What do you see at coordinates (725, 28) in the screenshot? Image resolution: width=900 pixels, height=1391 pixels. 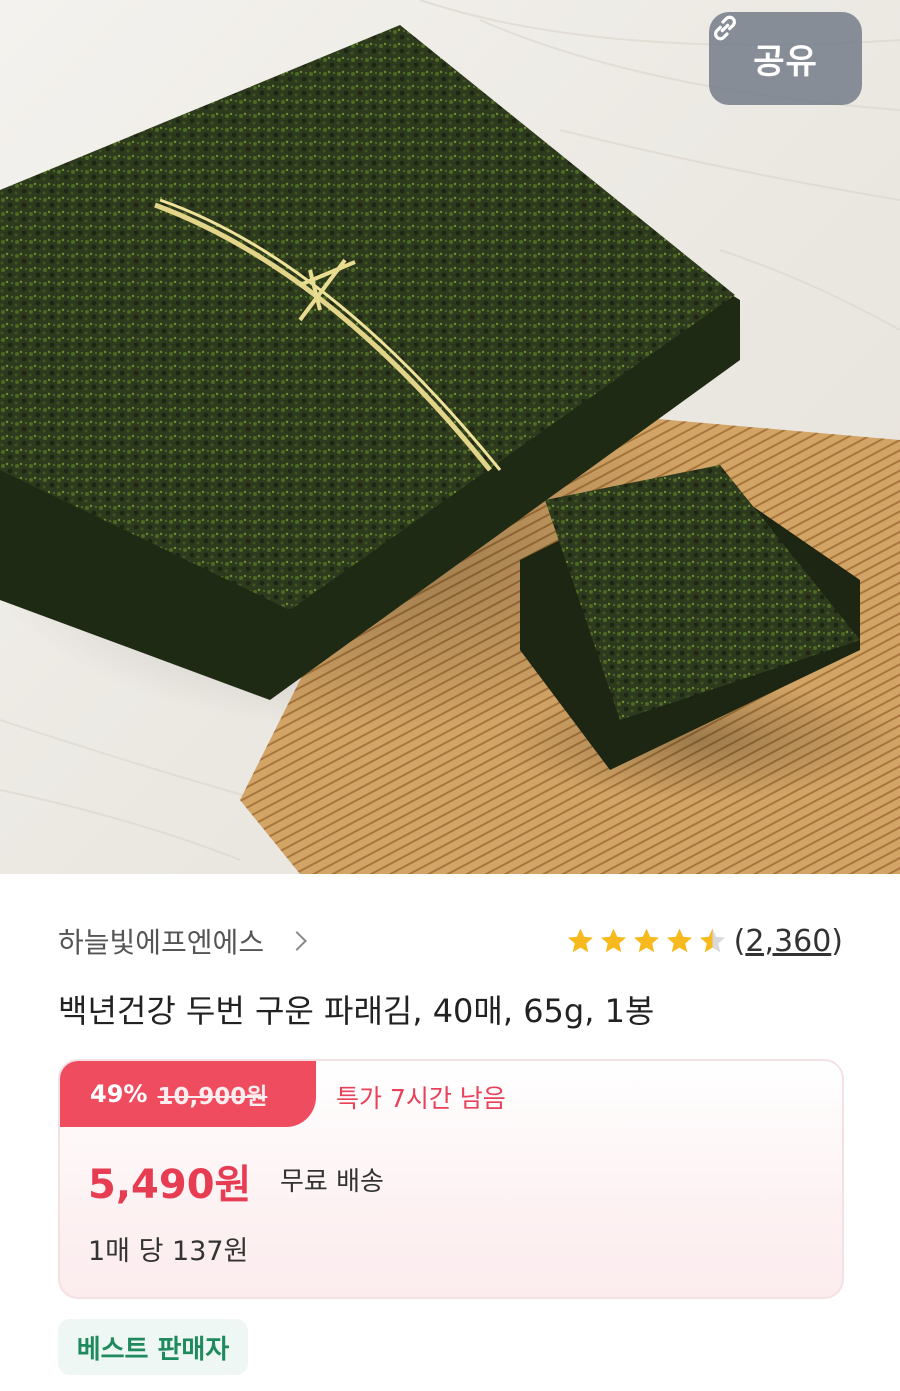 I see `link-icon` at bounding box center [725, 28].